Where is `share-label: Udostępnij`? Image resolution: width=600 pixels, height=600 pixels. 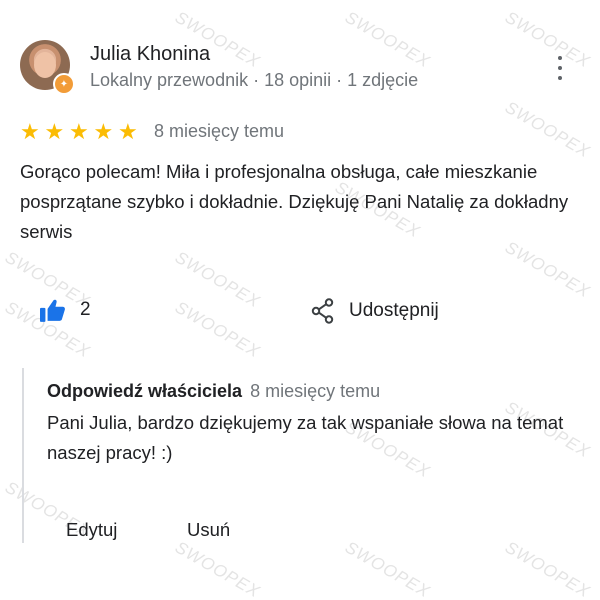 share-label: Udostępnij is located at coordinates (394, 310).